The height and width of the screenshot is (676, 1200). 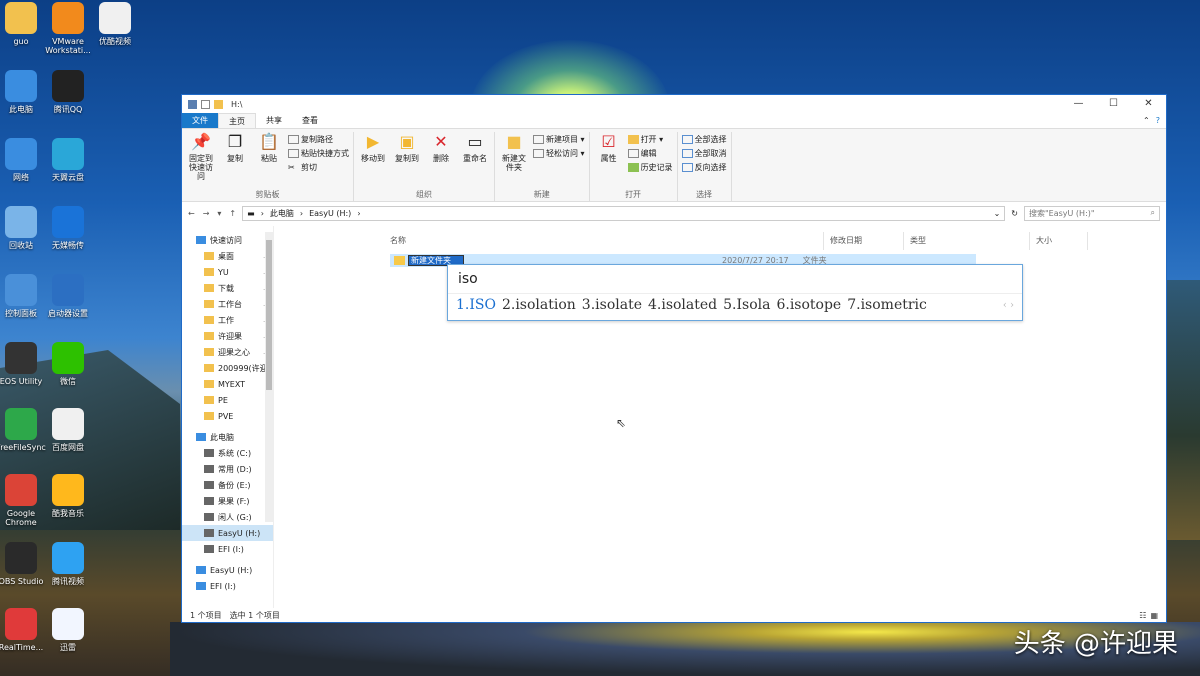 I want to click on copy-to-button: ▣ 复制到, so click(x=407, y=160).